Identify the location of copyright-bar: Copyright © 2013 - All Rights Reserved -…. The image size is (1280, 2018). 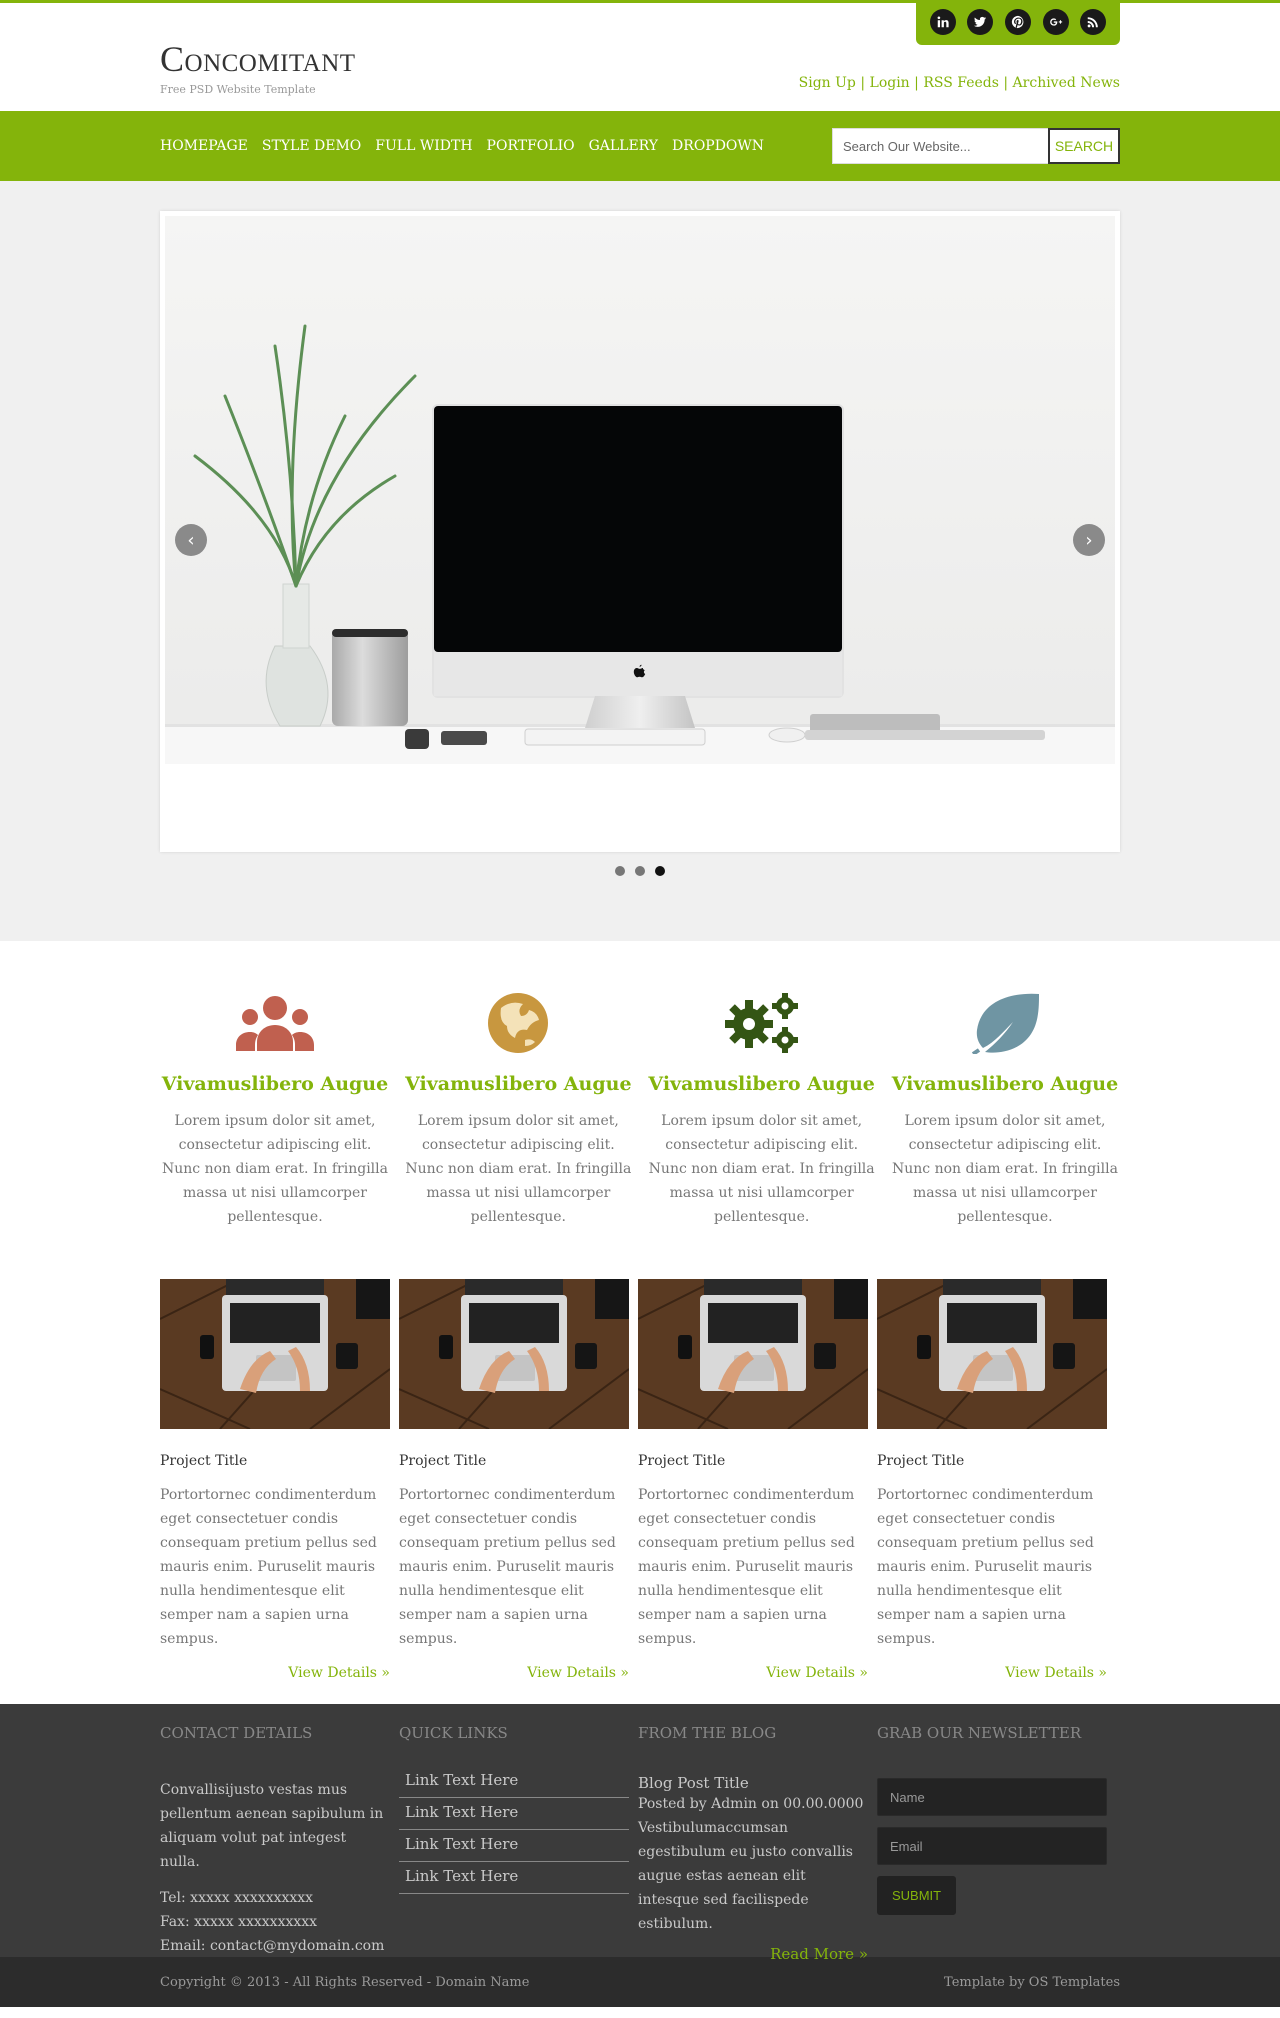
(640, 1982).